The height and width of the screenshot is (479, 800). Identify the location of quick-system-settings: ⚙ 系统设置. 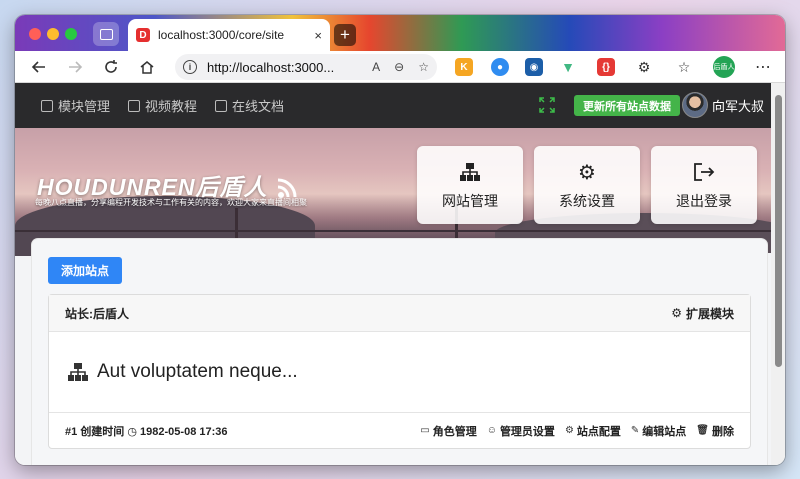
(587, 185).